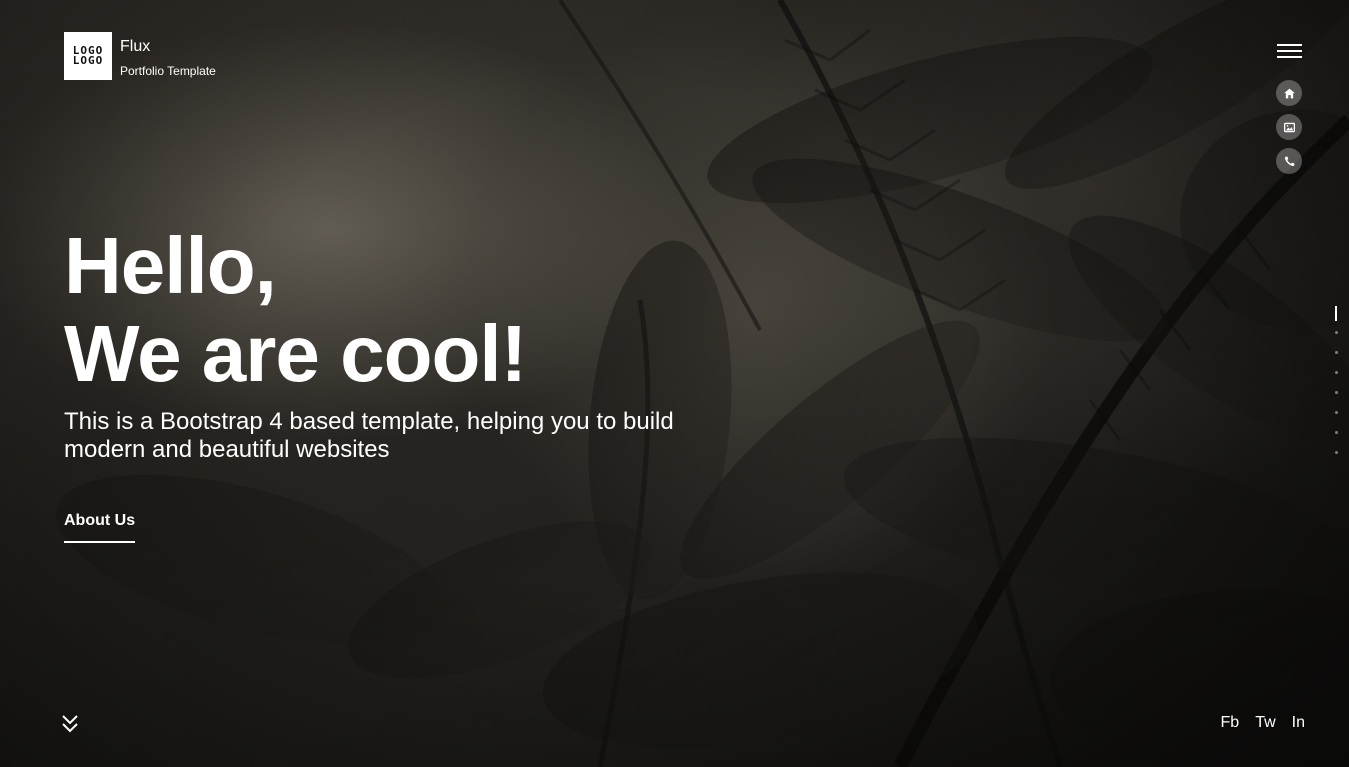 The image size is (1349, 767). I want to click on home-icon, so click(1289, 93).